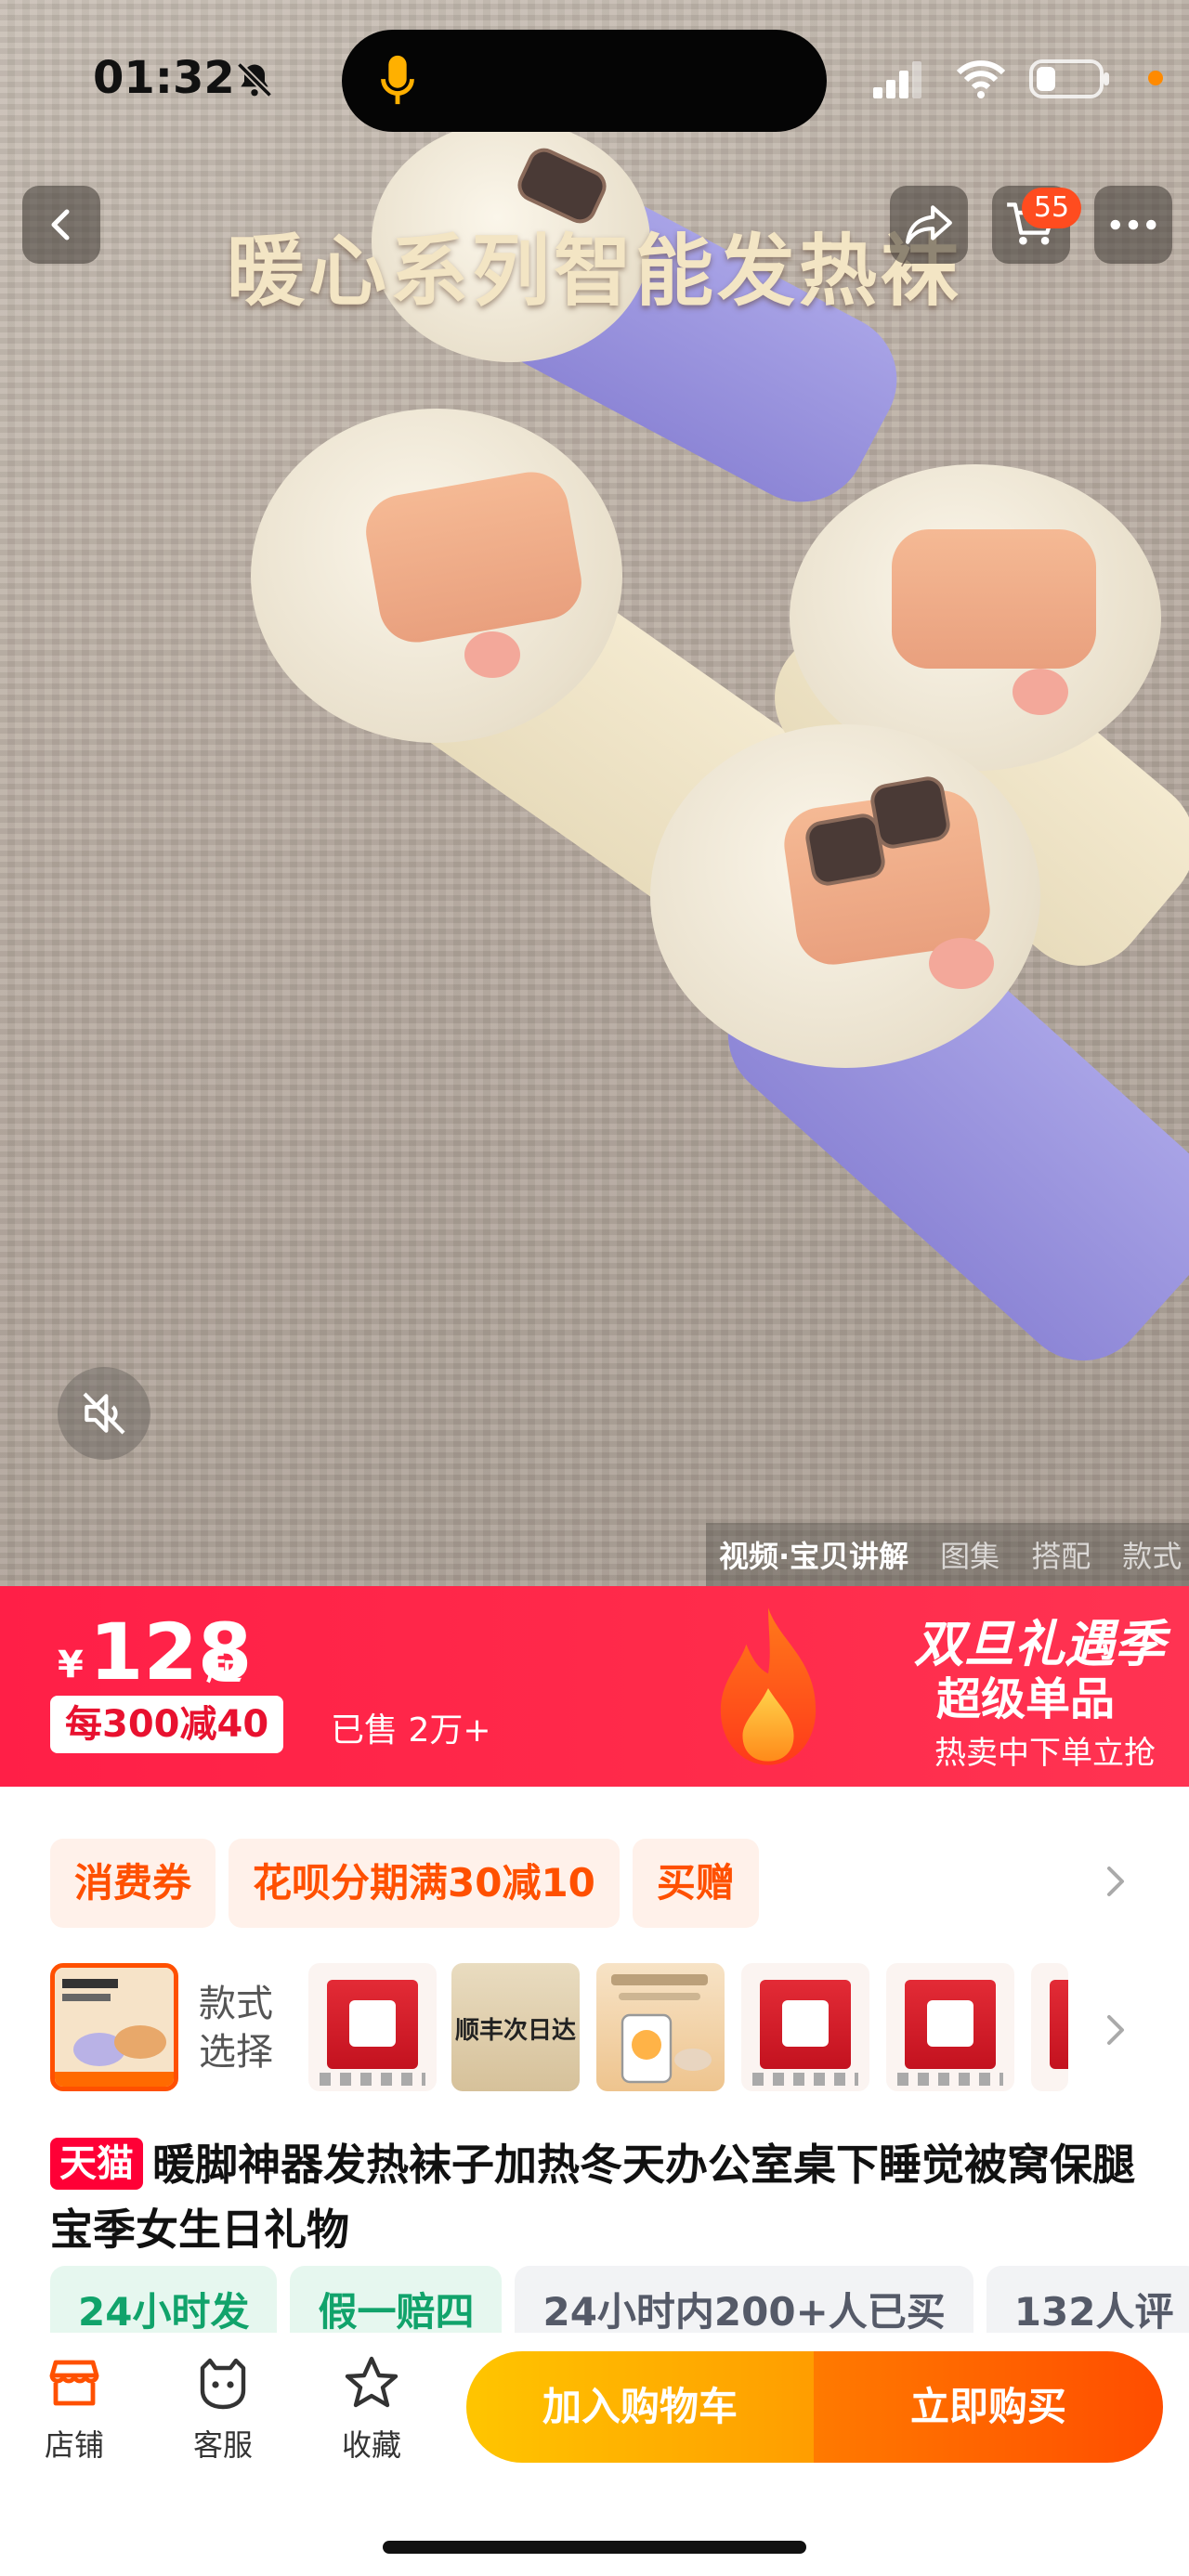 This screenshot has height=2576, width=1189. I want to click on sold-count: 已售 2万+, so click(411, 1730).